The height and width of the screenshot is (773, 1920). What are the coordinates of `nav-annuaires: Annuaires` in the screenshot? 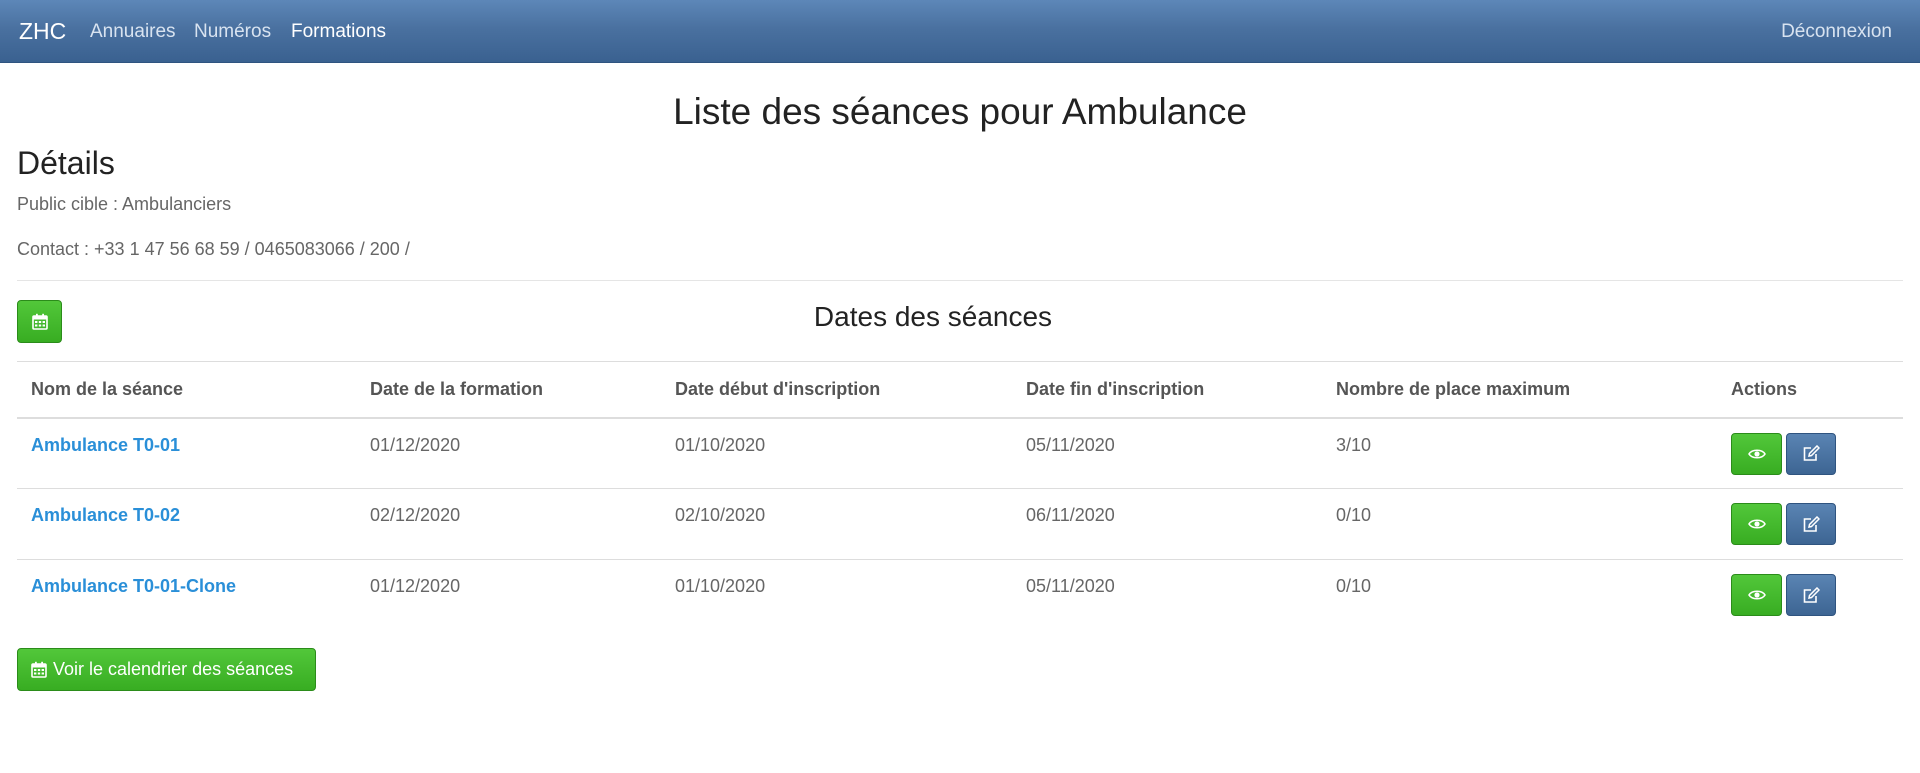 It's located at (133, 31).